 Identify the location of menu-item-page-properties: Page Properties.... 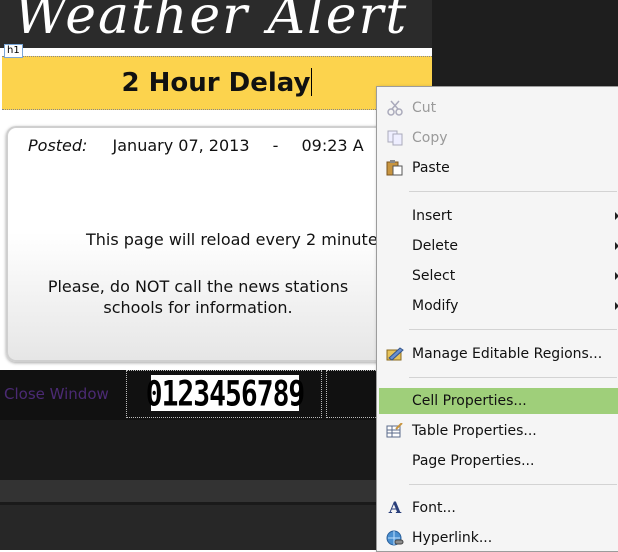
(498, 461).